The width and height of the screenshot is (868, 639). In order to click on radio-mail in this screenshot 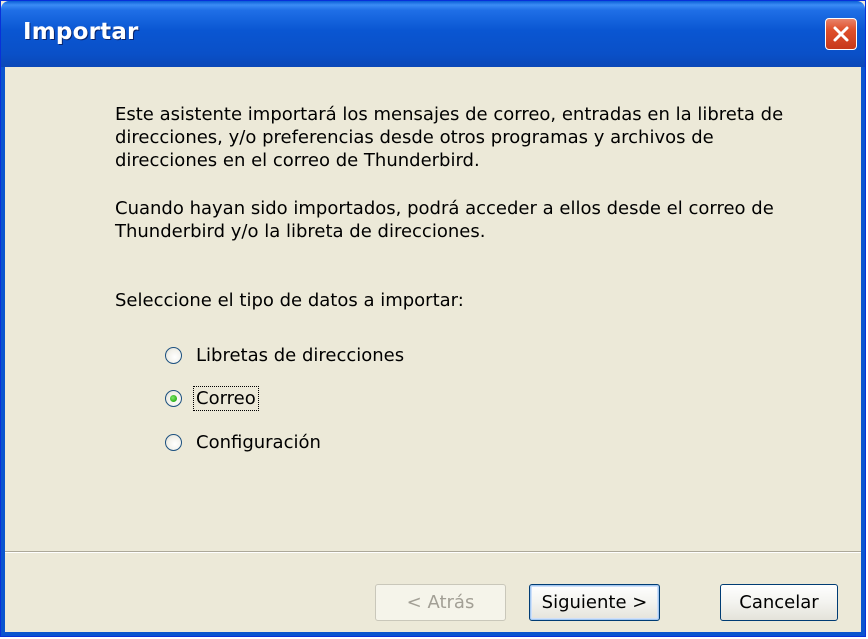, I will do `click(173, 398)`.